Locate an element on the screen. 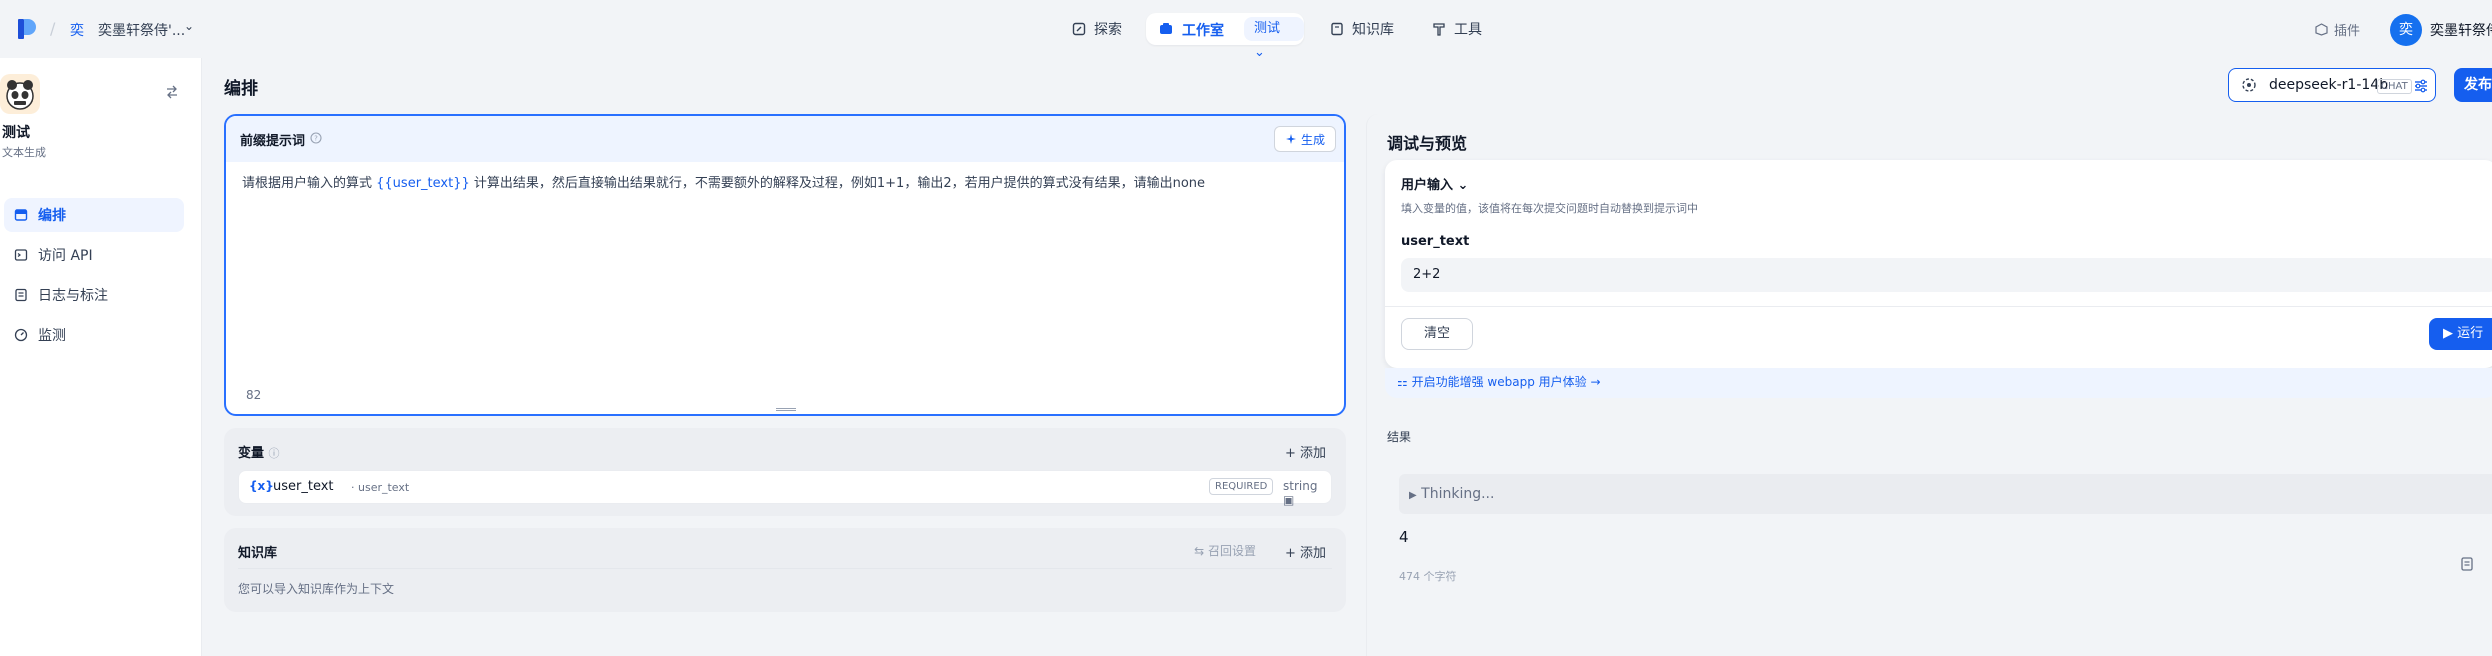  variable-label: user_text is located at coordinates (1435, 241).